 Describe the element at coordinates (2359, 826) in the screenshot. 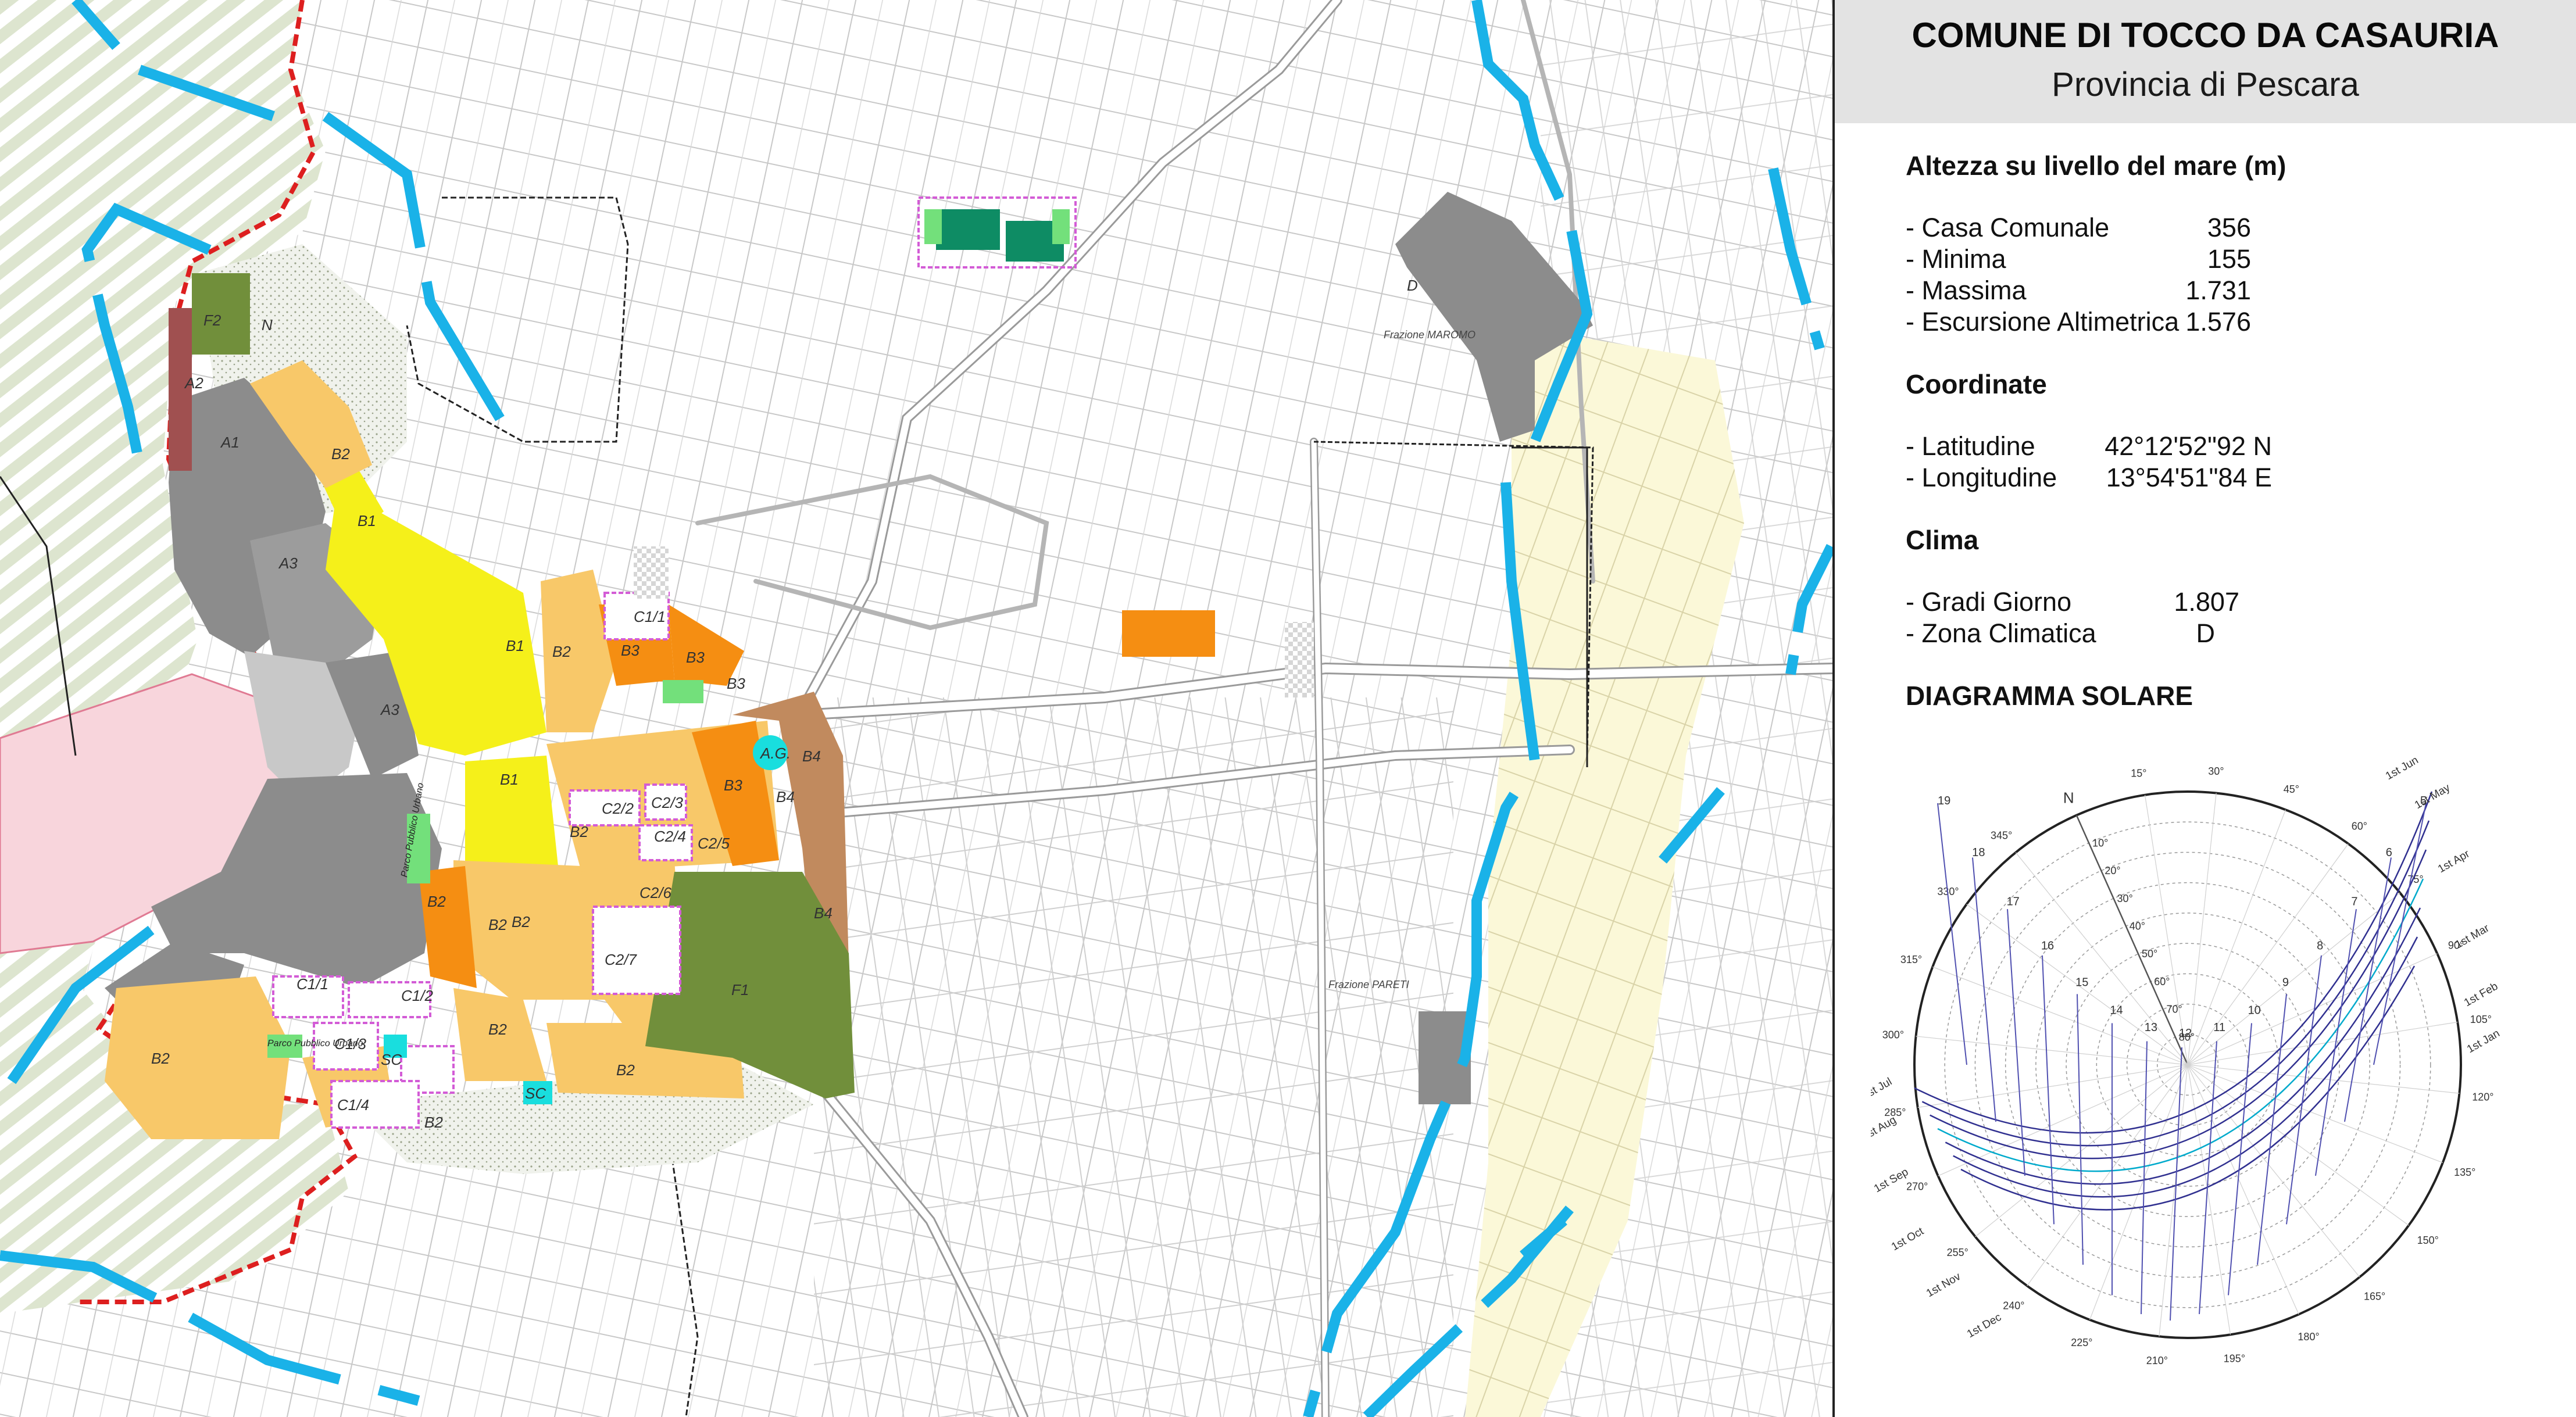

I see `azimuth-label: 60°` at that location.